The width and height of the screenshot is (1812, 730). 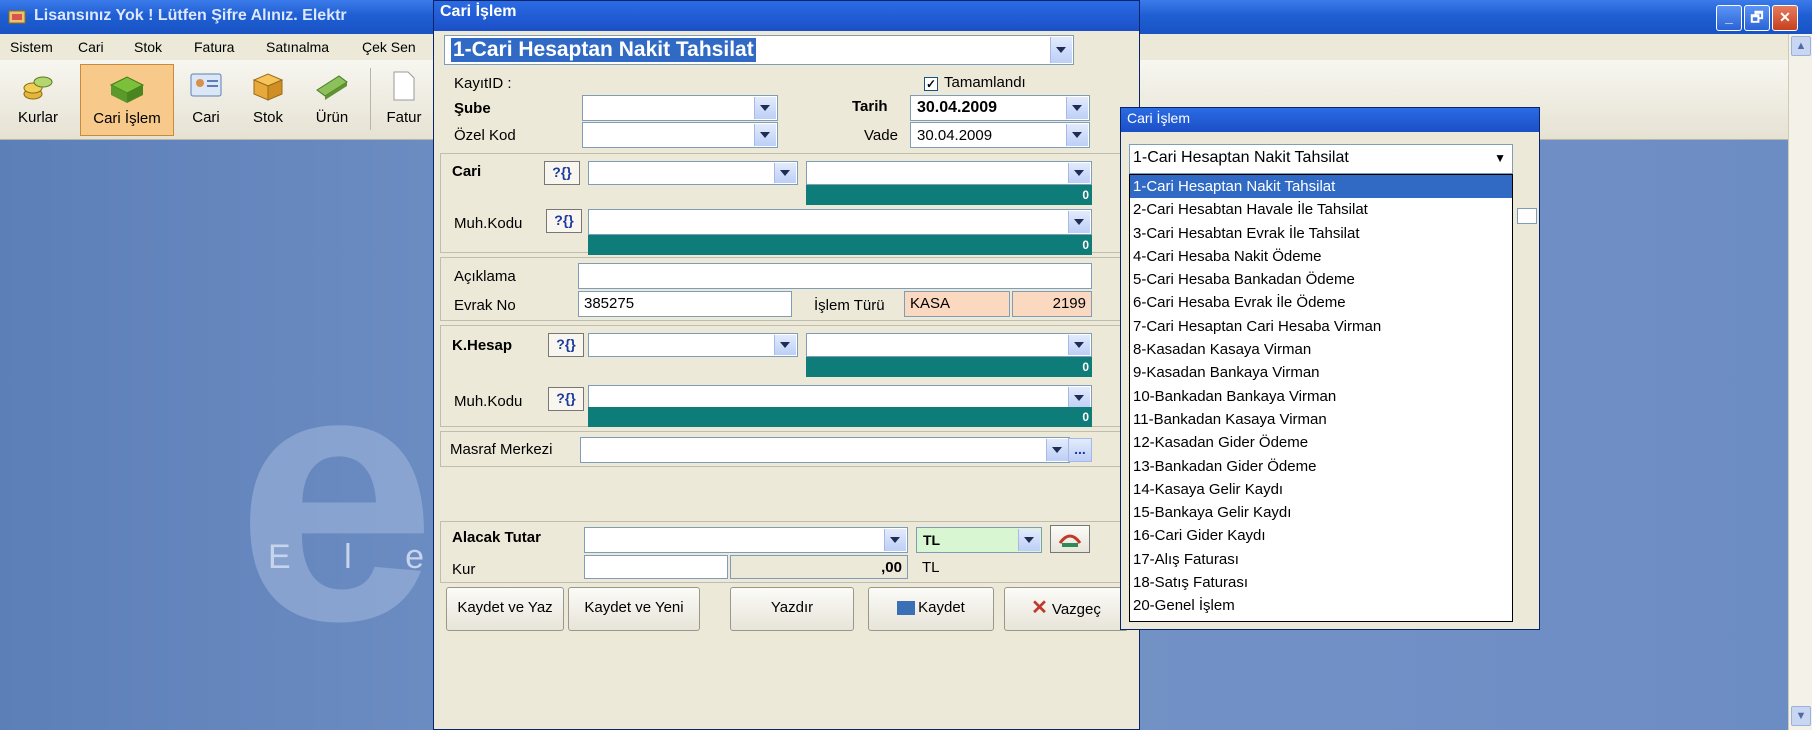 I want to click on muh-kodu2-lookup-icon: ?{}, so click(x=566, y=399).